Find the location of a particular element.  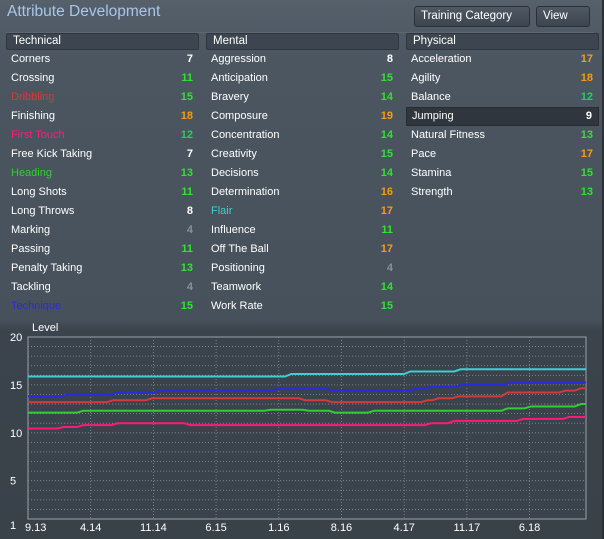

attribute-name: Concentration is located at coordinates (245, 135).